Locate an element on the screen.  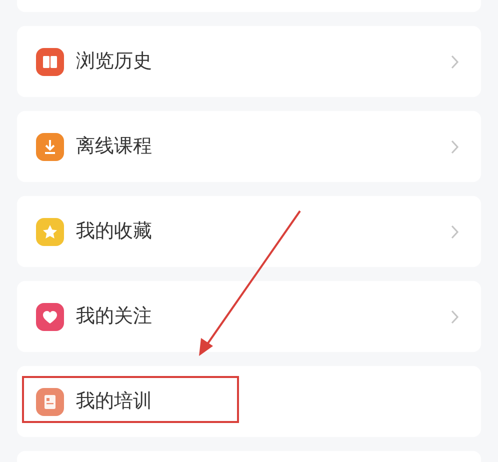
menu-item: 离线课程 is located at coordinates (249, 146).